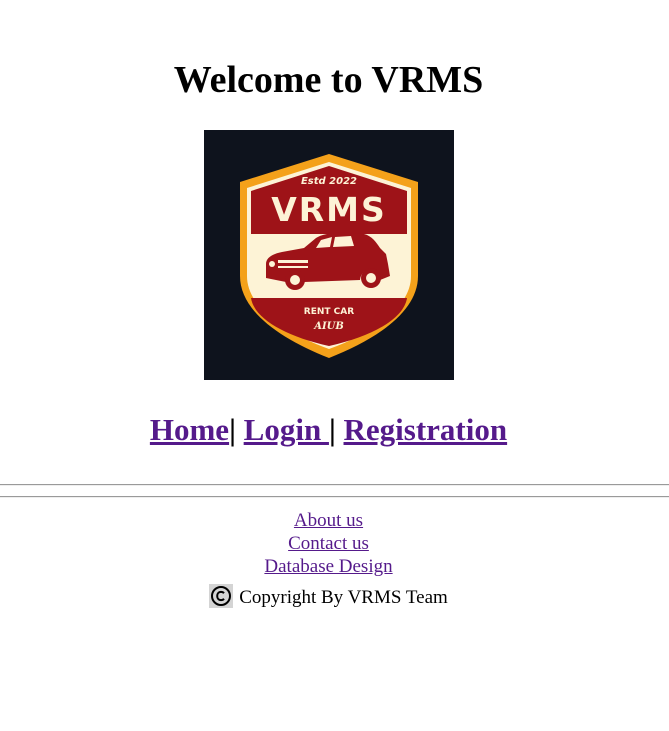 The height and width of the screenshot is (731, 669). Describe the element at coordinates (328, 566) in the screenshot. I see `footer-database-design-link: Database Design` at that location.